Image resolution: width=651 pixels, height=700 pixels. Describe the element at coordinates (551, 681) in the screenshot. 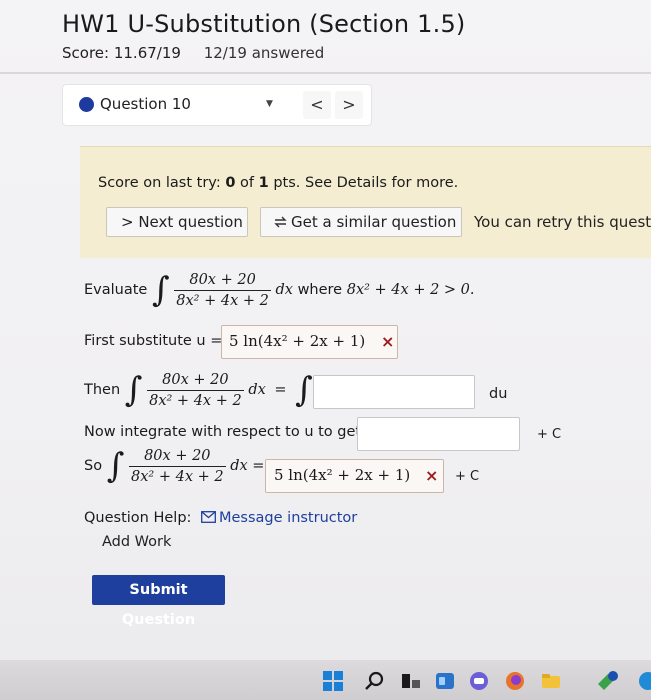

I see `file-explorer-icon` at that location.